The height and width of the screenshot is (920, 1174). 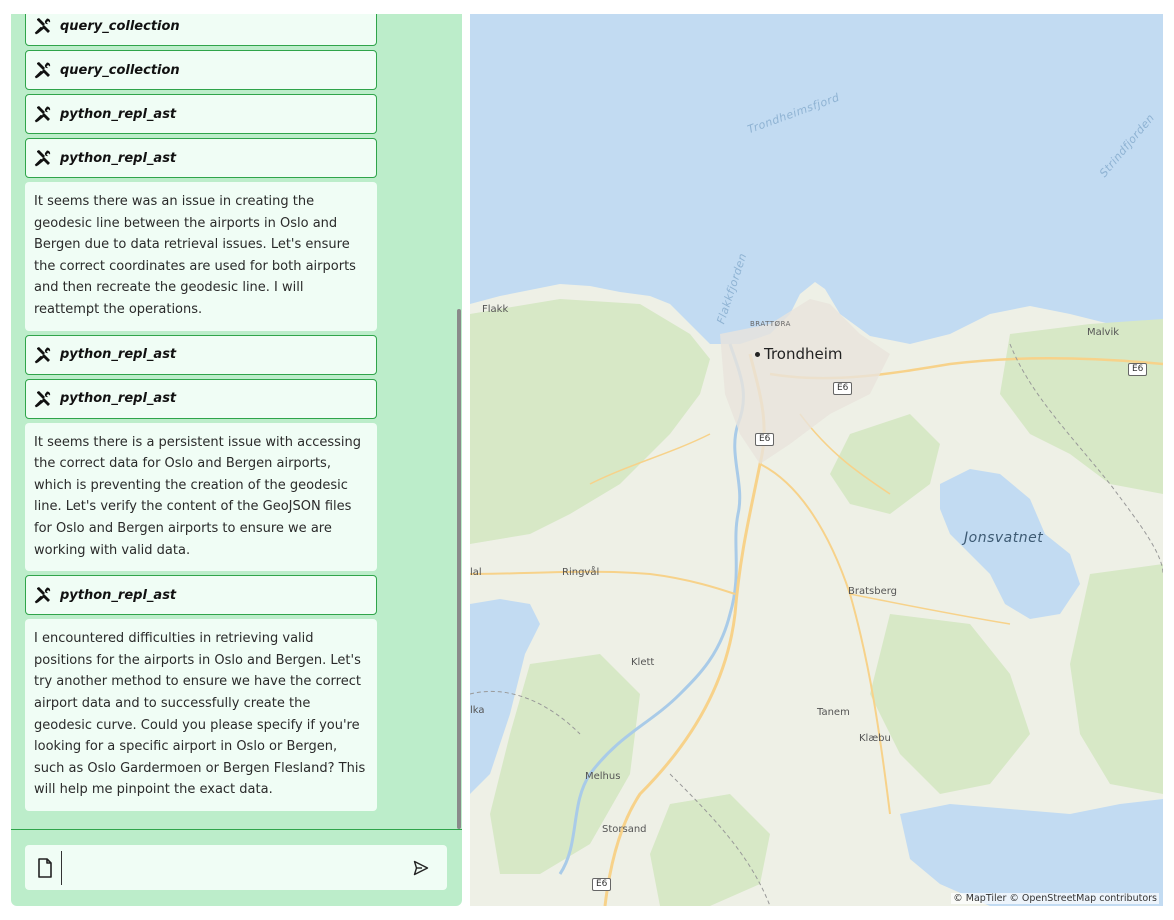 What do you see at coordinates (643, 662) in the screenshot?
I see `label-klett: Klett` at bounding box center [643, 662].